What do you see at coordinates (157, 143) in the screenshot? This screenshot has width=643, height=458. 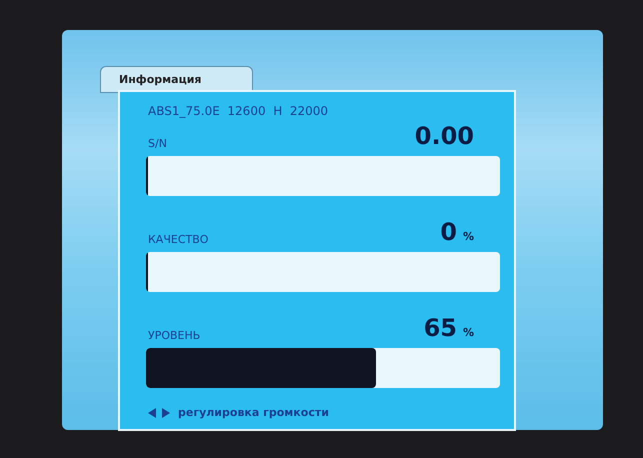 I see `meter-label: S/N` at bounding box center [157, 143].